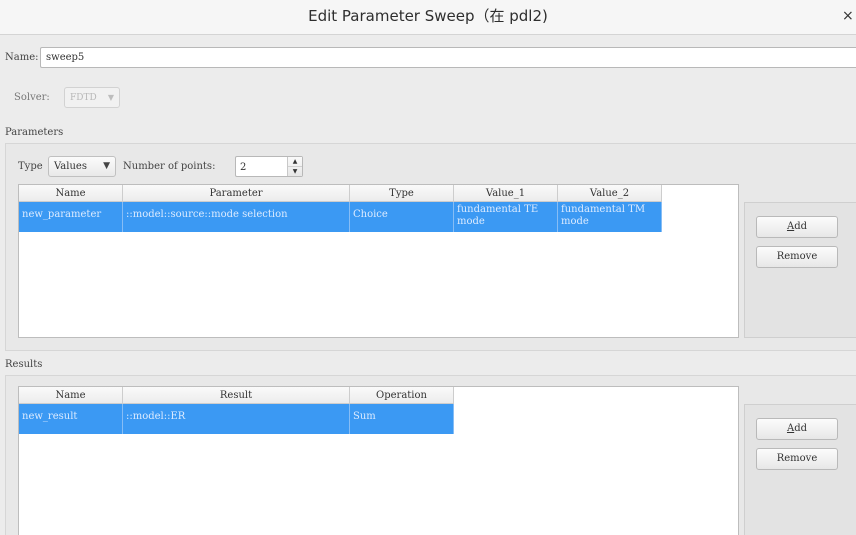  Describe the element at coordinates (402, 419) in the screenshot. I see `cell-operation: Sum` at that location.